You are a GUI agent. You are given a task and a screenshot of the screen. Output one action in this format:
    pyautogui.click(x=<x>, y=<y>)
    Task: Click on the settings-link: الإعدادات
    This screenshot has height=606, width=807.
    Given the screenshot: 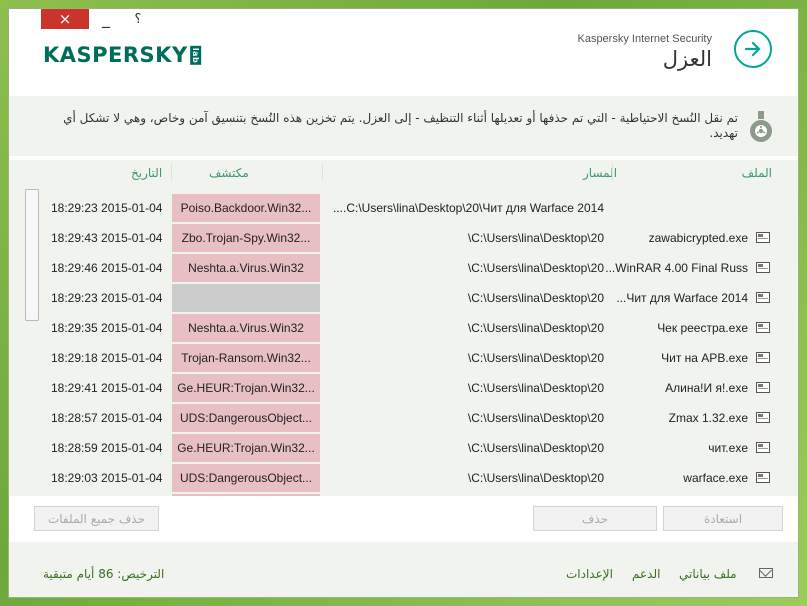 What is the action you would take?
    pyautogui.click(x=589, y=574)
    